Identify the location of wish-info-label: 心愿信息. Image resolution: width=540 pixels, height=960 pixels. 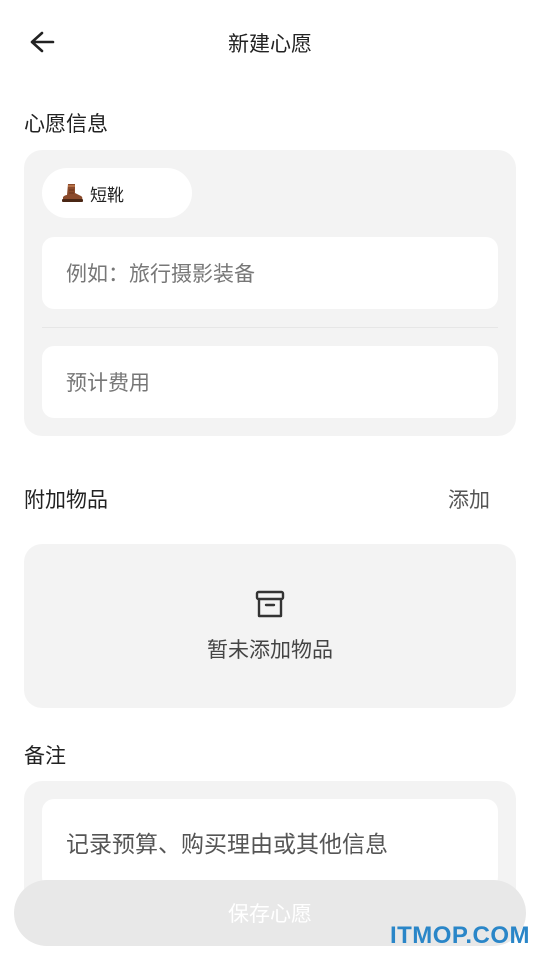
(66, 124).